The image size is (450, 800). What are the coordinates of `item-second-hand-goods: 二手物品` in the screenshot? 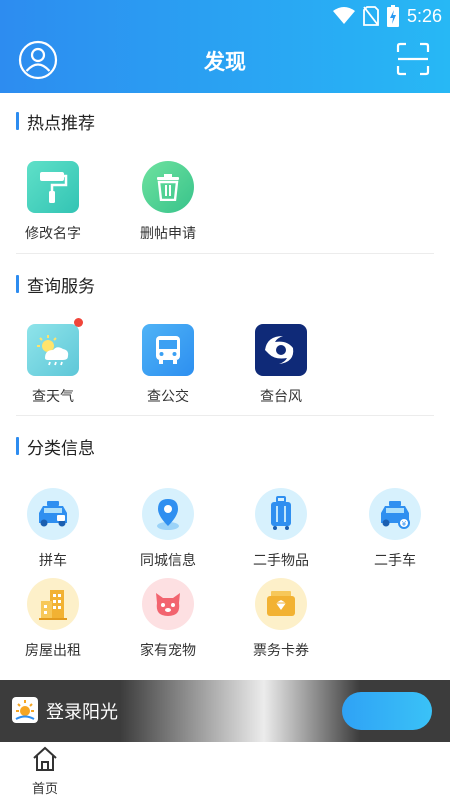 It's located at (281, 529).